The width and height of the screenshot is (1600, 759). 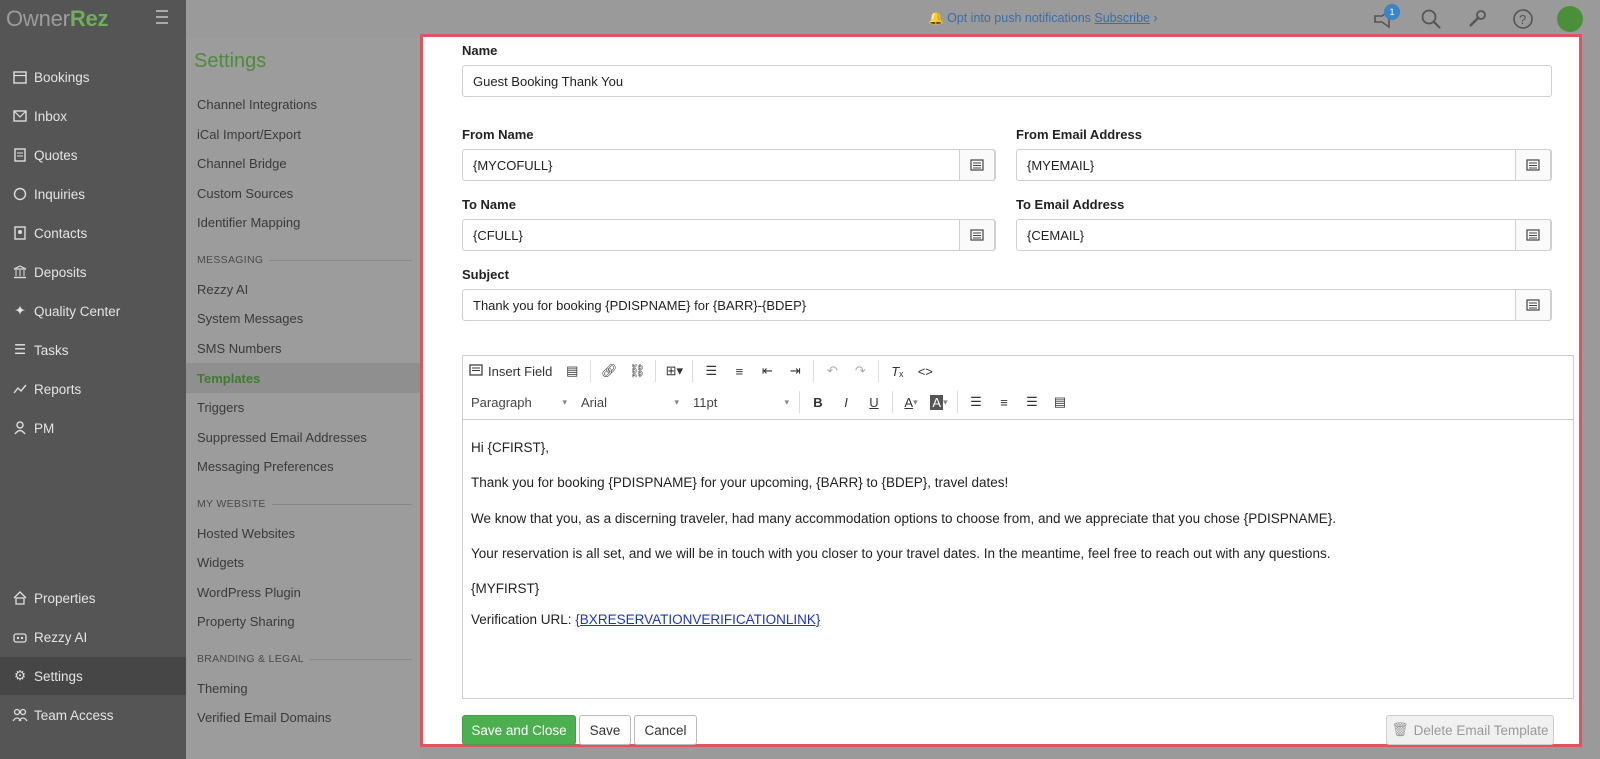 What do you see at coordinates (1392, 12) in the screenshot?
I see `notification-badge: 1` at bounding box center [1392, 12].